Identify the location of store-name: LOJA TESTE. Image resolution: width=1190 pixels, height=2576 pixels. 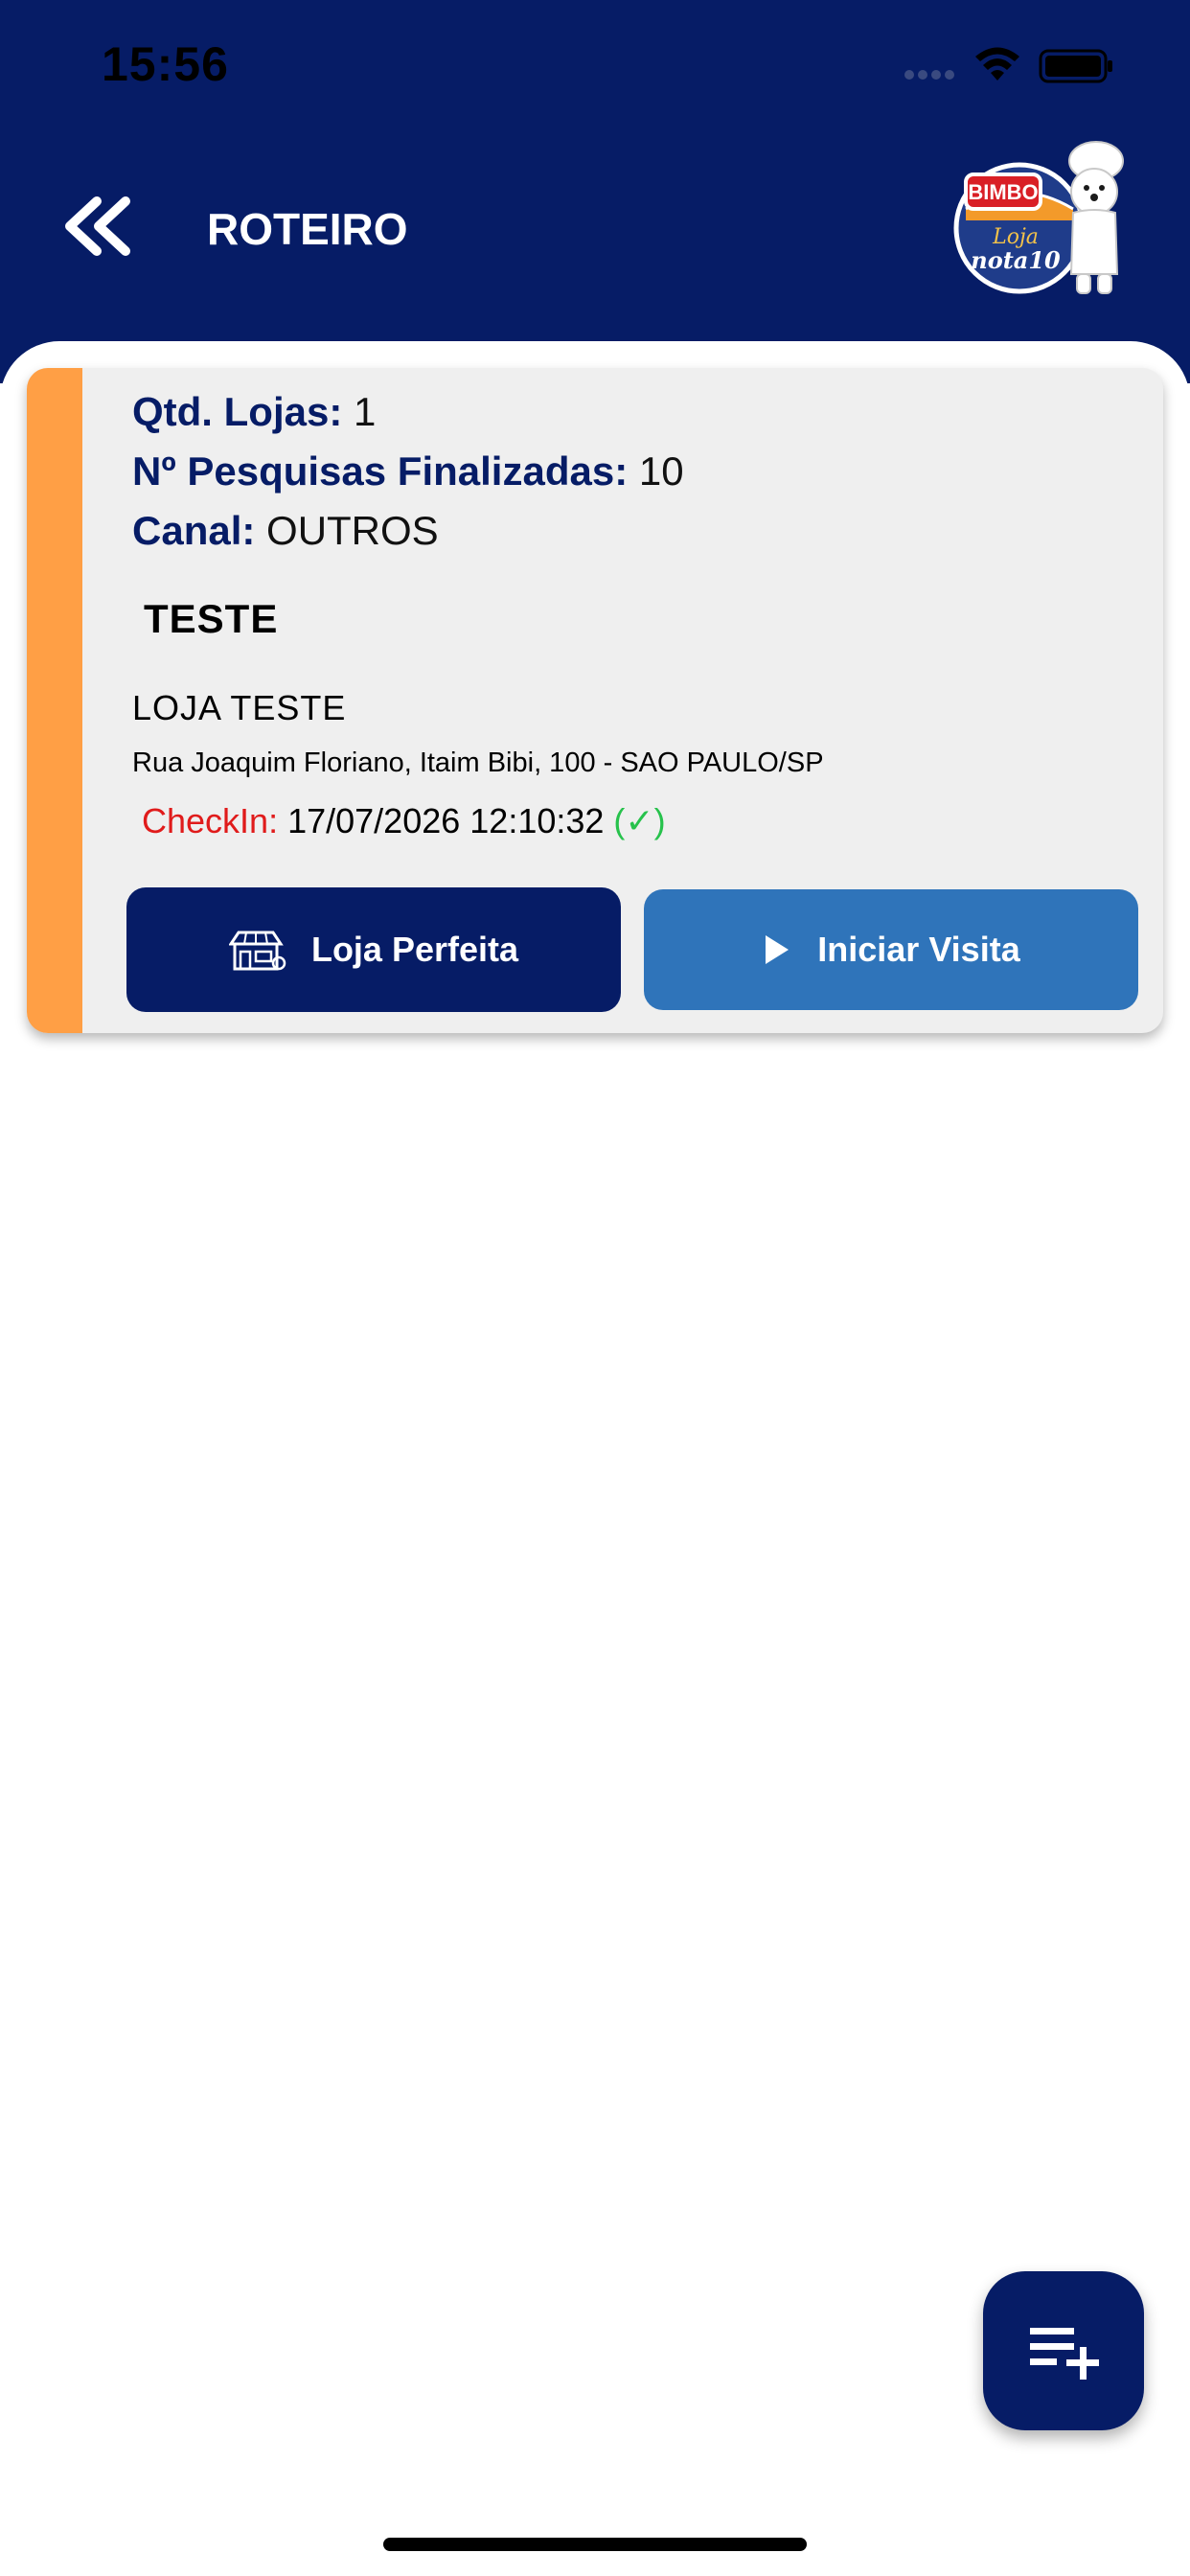
(240, 707).